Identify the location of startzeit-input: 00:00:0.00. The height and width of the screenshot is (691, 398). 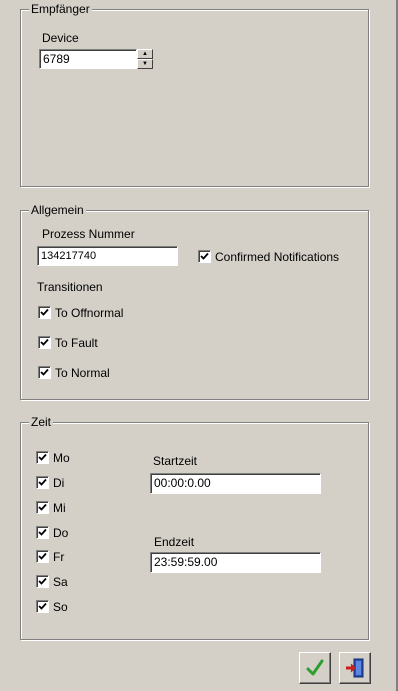
(235, 483).